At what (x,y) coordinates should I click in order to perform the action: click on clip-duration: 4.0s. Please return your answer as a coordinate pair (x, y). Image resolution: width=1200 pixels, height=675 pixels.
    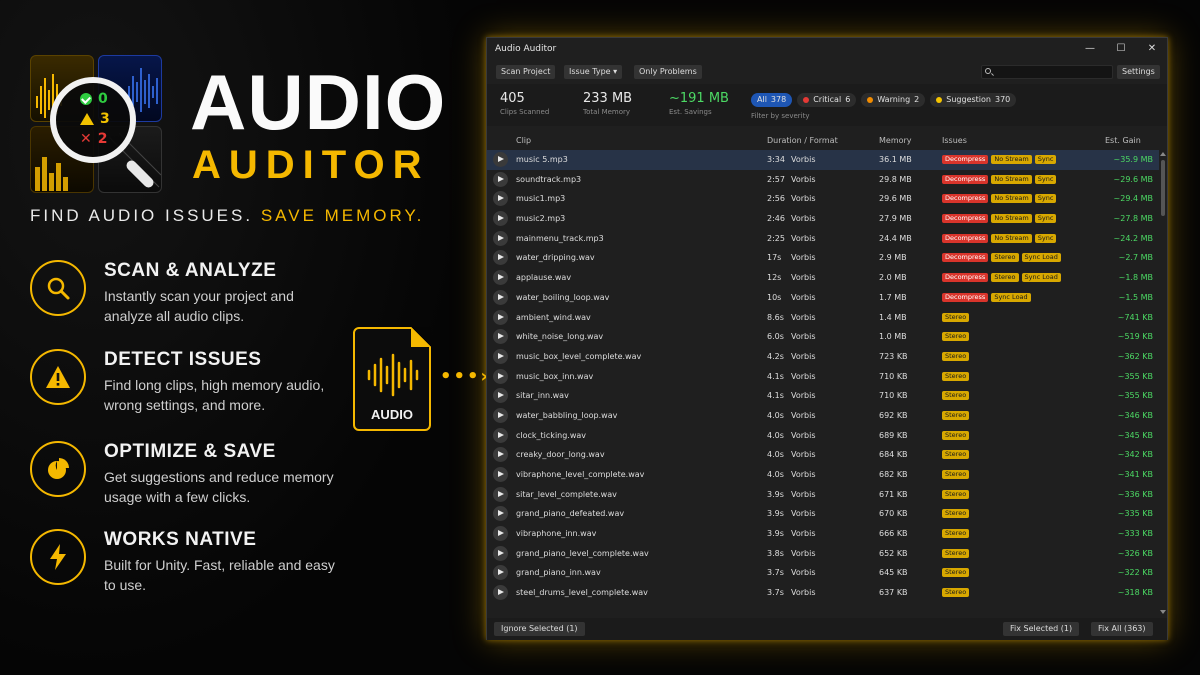
    Looking at the image, I should click on (775, 474).